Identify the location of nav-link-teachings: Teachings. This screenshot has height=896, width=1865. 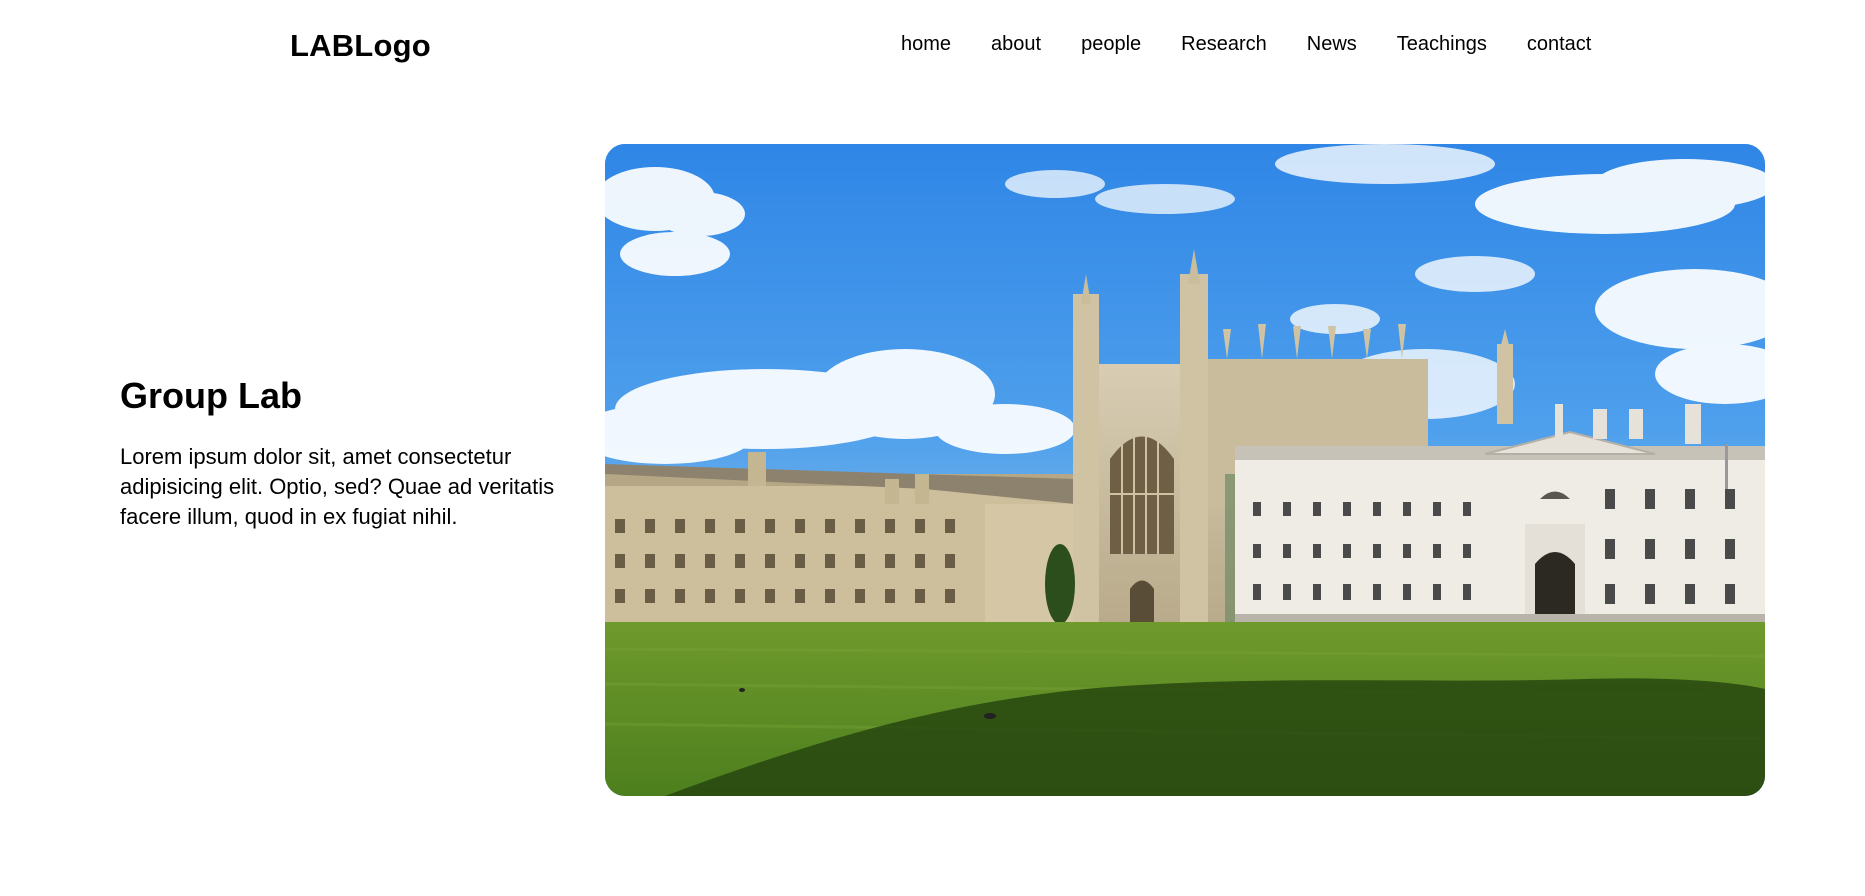
(1442, 44).